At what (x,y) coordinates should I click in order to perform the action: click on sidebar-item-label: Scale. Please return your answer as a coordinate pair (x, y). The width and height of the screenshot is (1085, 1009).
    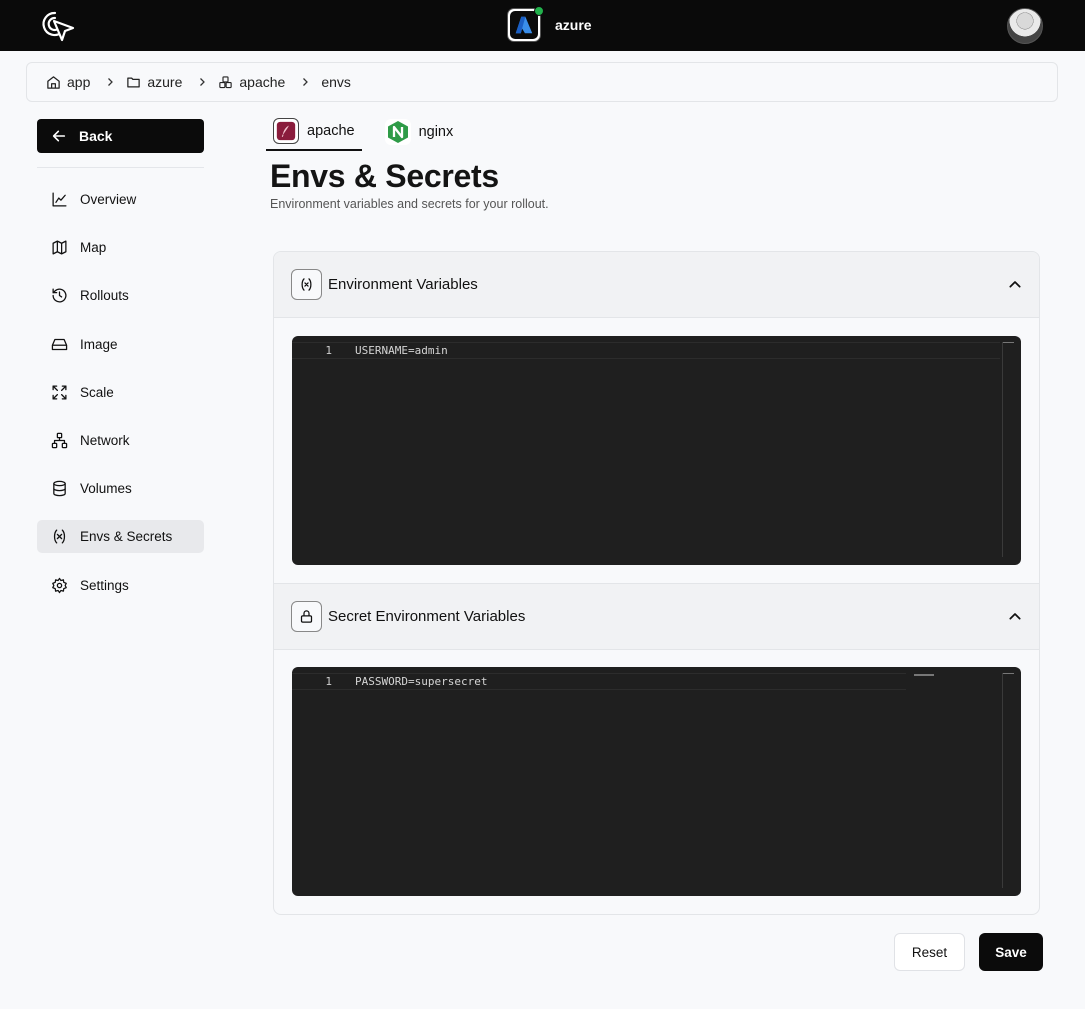
    Looking at the image, I should click on (97, 392).